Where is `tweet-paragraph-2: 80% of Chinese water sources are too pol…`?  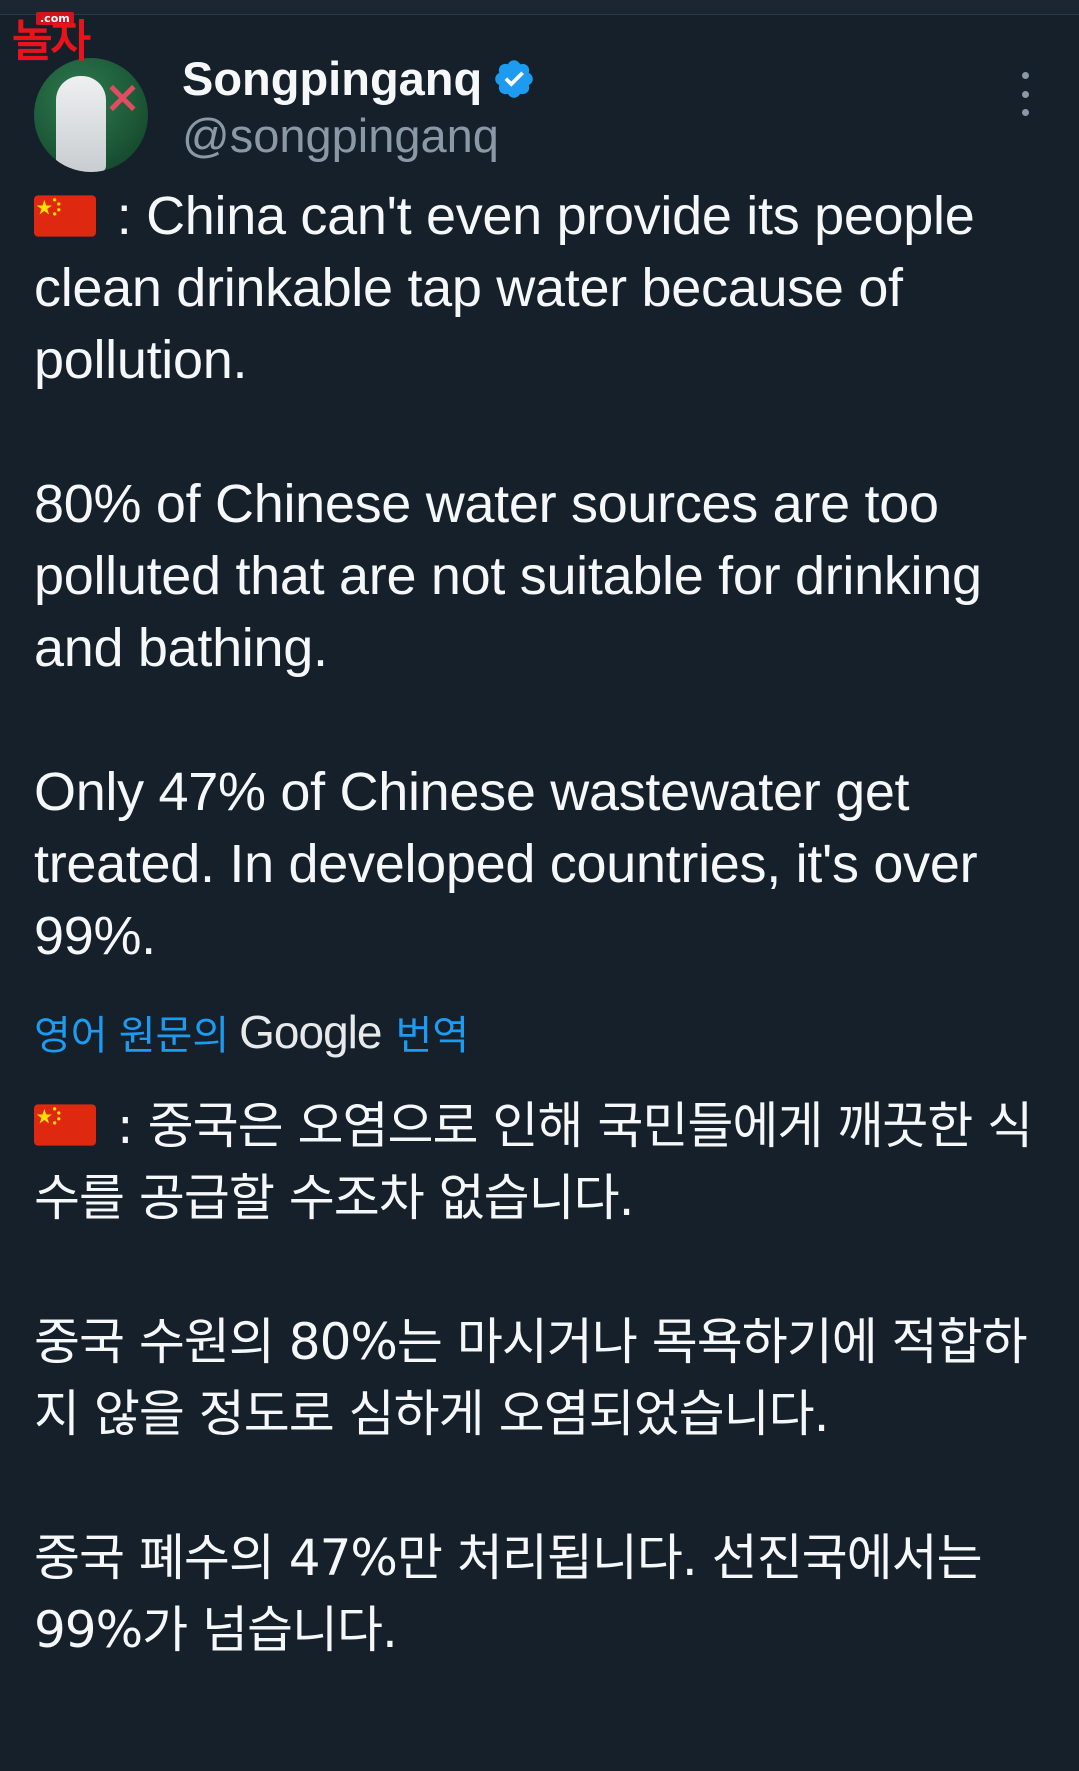 tweet-paragraph-2: 80% of Chinese water sources are too pol… is located at coordinates (508, 576).